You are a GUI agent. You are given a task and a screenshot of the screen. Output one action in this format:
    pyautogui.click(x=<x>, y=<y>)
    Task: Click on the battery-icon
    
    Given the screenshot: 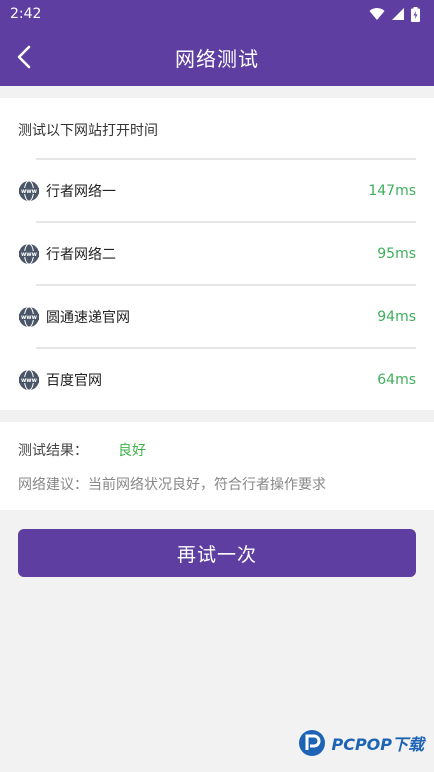 What is the action you would take?
    pyautogui.click(x=415, y=14)
    